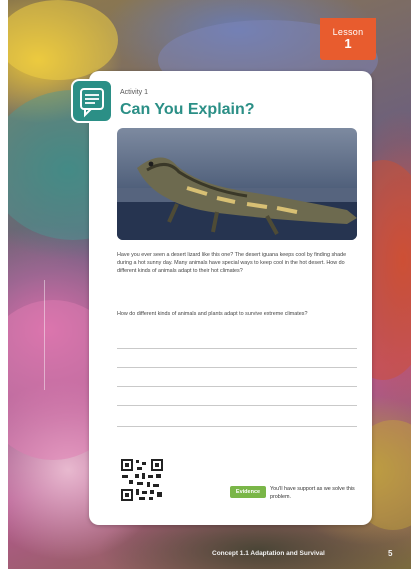 Image resolution: width=411 pixels, height=569 pixels. I want to click on activity-title: Can You Explain?, so click(187, 109).